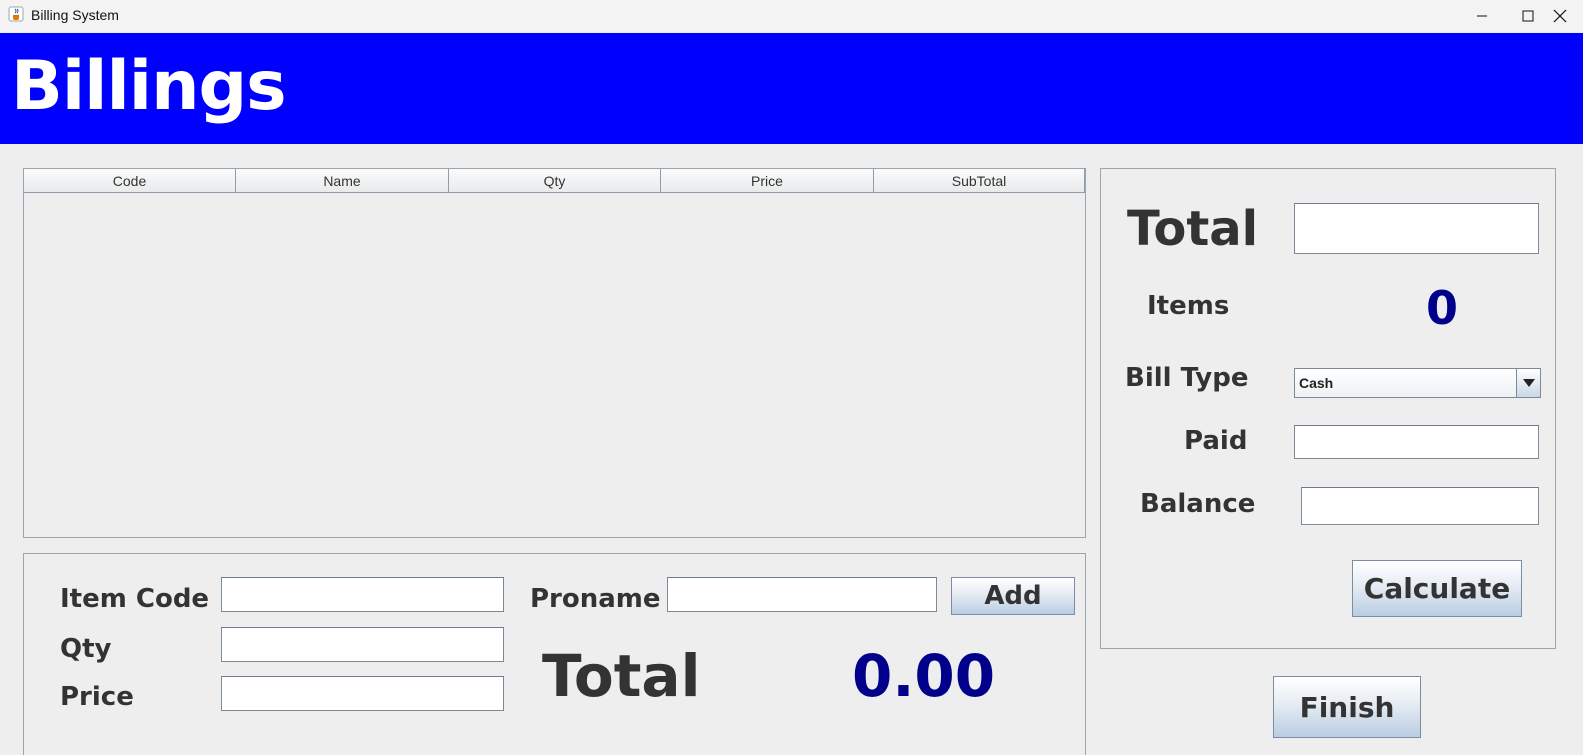  I want to click on table-header: Code Name Qty Price SubTotal, so click(554, 181).